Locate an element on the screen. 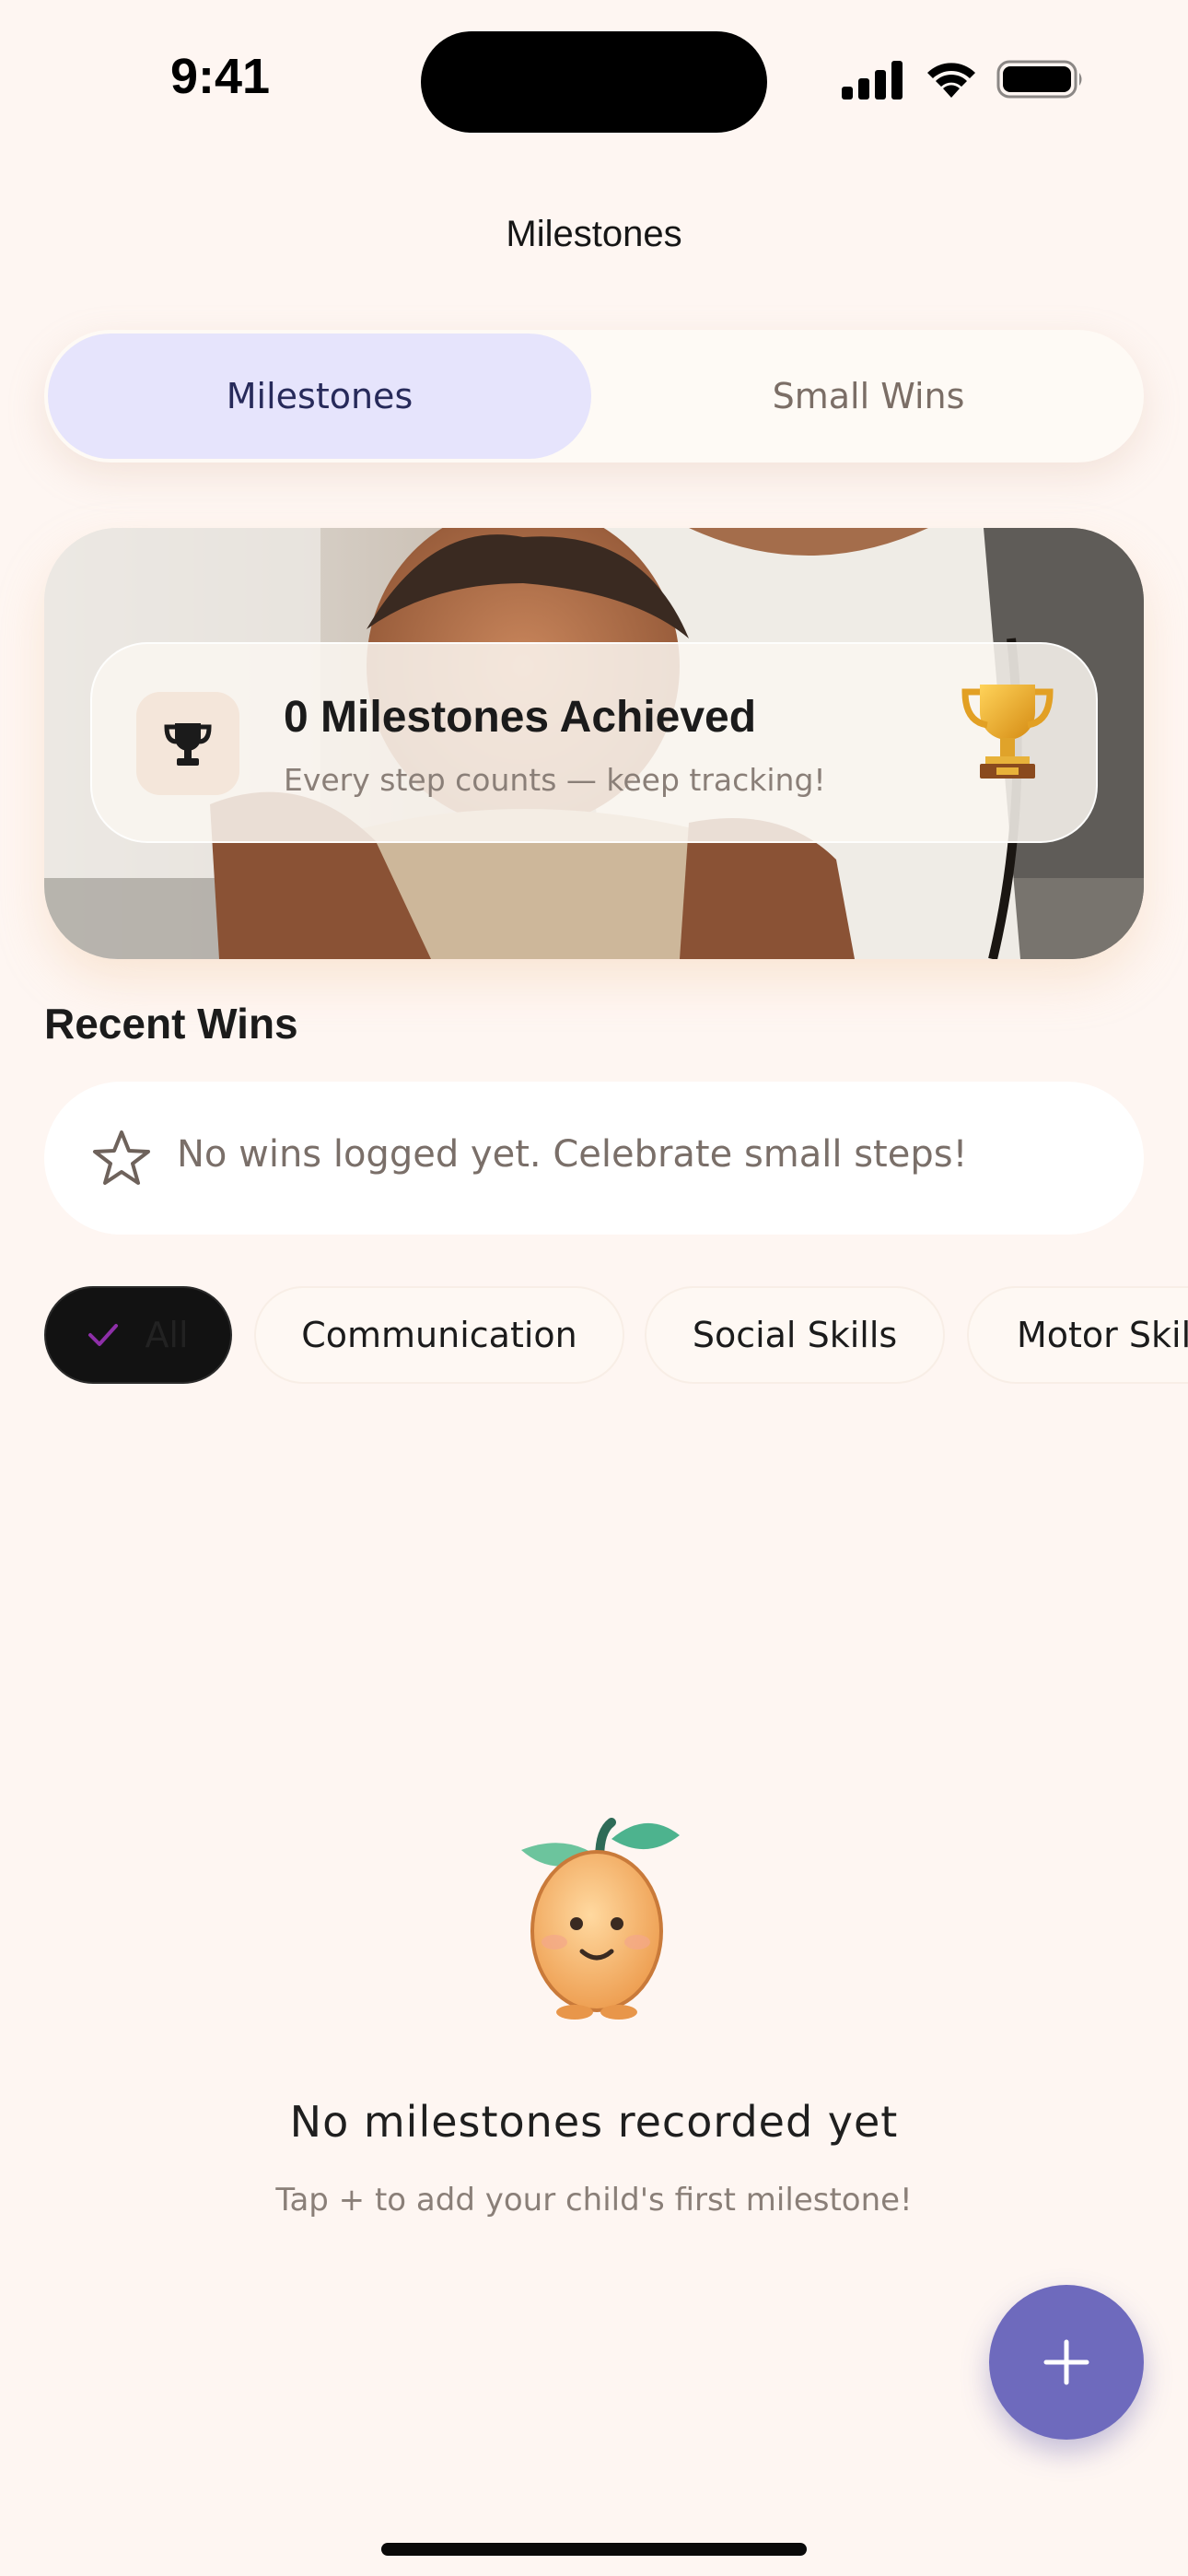 This screenshot has height=2576, width=1188. peach-mascot-illustration is located at coordinates (600, 1919).